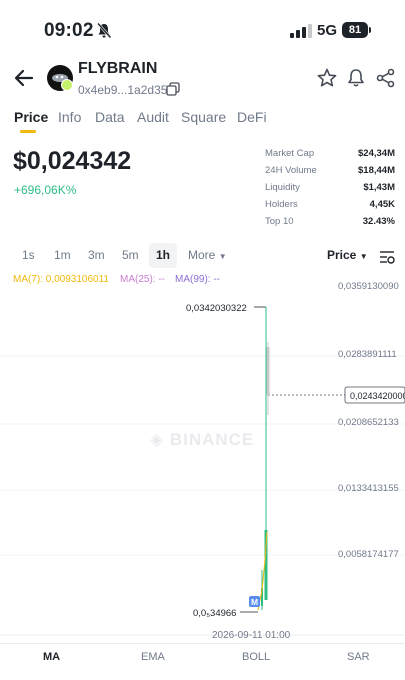 Image resolution: width=405 pixels, height=680 pixels. What do you see at coordinates (327, 30) in the screenshot?
I see `network-type: 5G` at bounding box center [327, 30].